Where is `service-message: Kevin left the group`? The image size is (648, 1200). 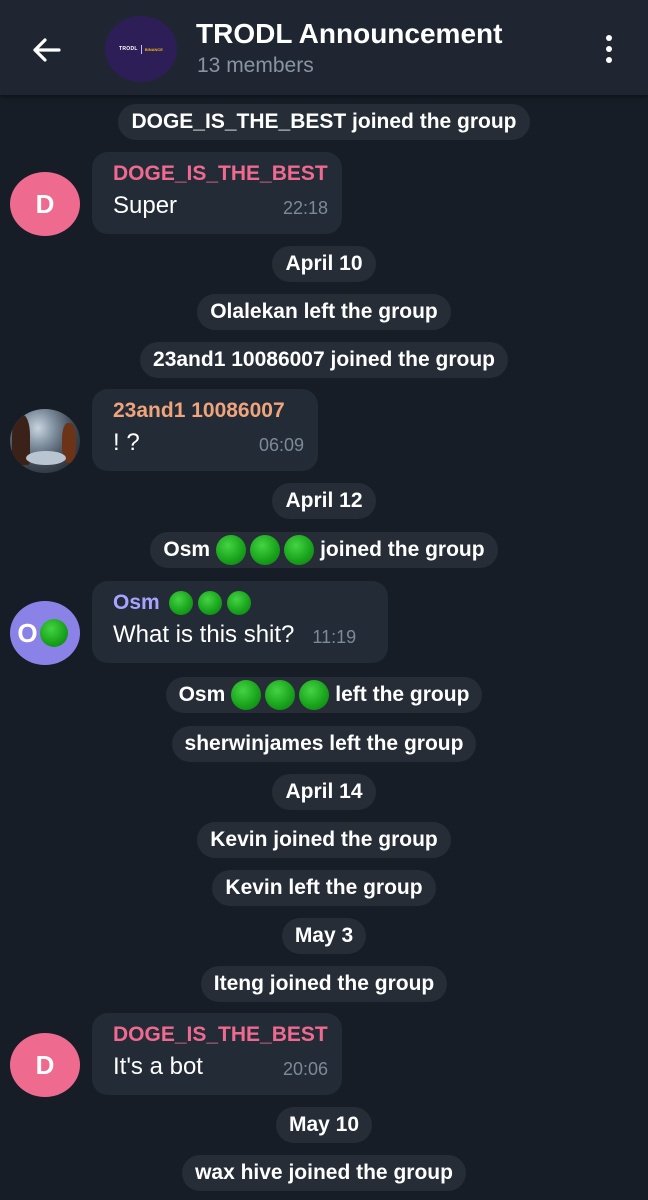
service-message: Kevin left the group is located at coordinates (324, 888).